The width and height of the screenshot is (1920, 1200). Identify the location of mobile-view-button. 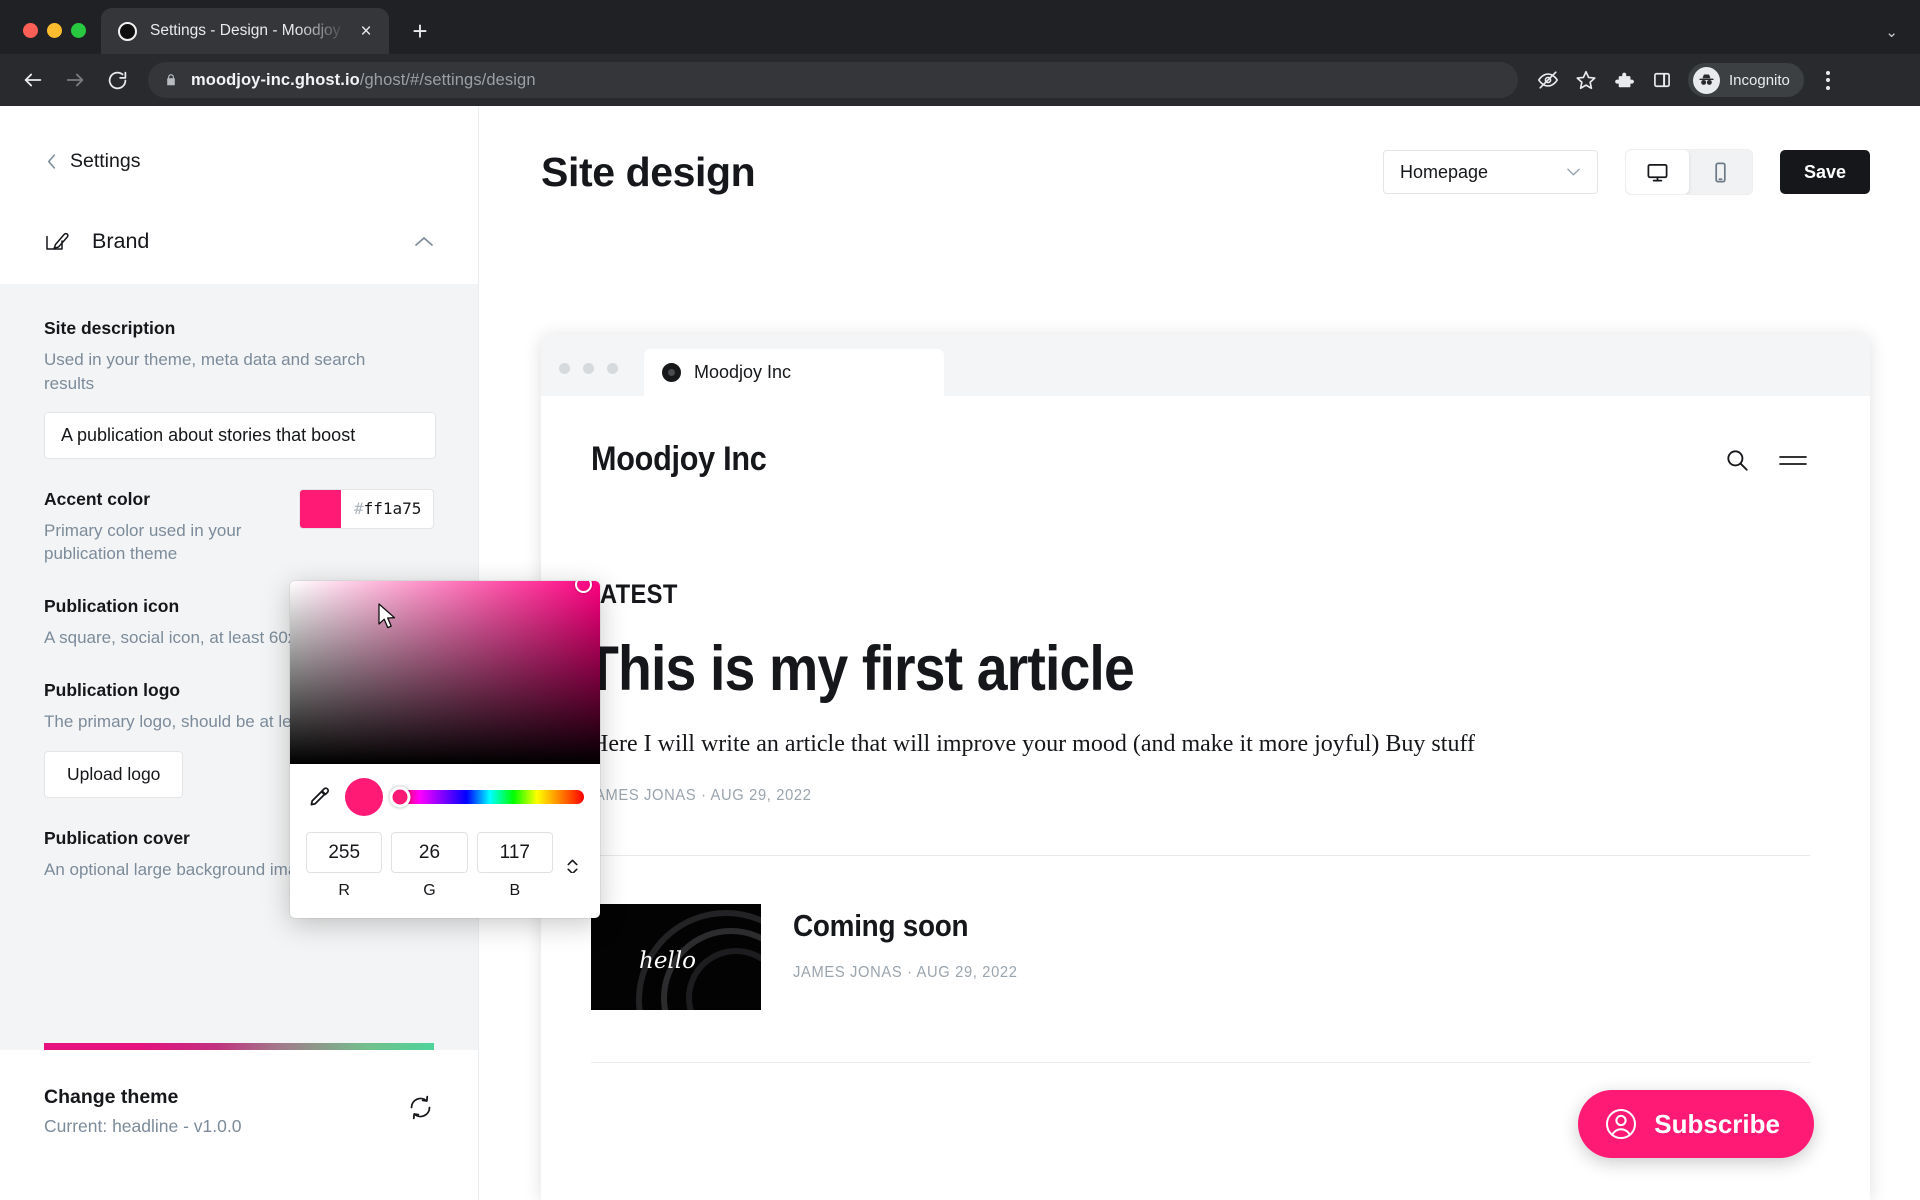
(1720, 172).